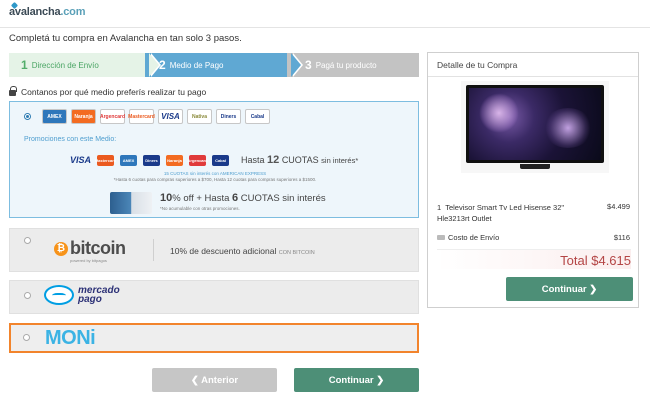 This screenshot has height=400, width=650. Describe the element at coordinates (477, 65) in the screenshot. I see `summary-title: Detalle de tu Compra` at that location.